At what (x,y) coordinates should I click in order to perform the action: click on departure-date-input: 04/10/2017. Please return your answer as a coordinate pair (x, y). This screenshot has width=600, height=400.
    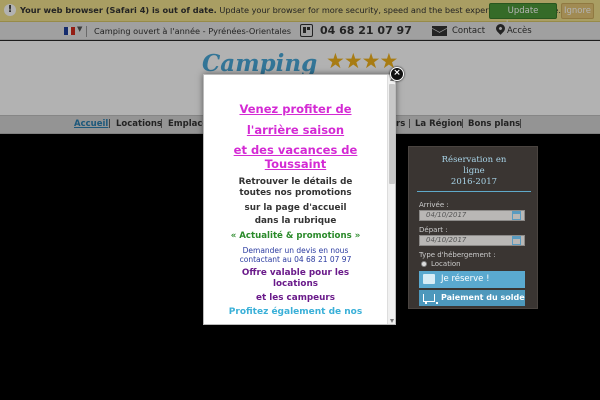
    Looking at the image, I should click on (472, 240).